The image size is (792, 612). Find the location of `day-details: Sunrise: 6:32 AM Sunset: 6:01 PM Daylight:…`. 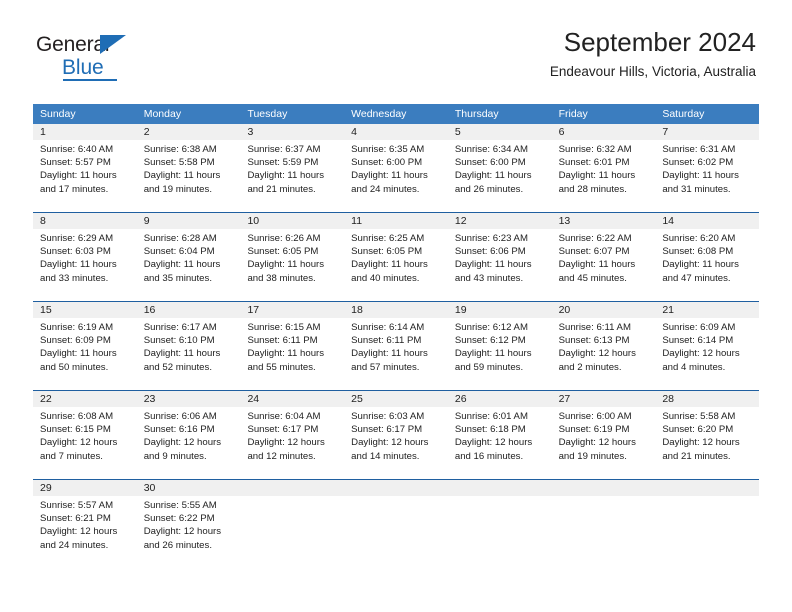

day-details: Sunrise: 6:32 AM Sunset: 6:01 PM Daylight:… is located at coordinates (604, 168).